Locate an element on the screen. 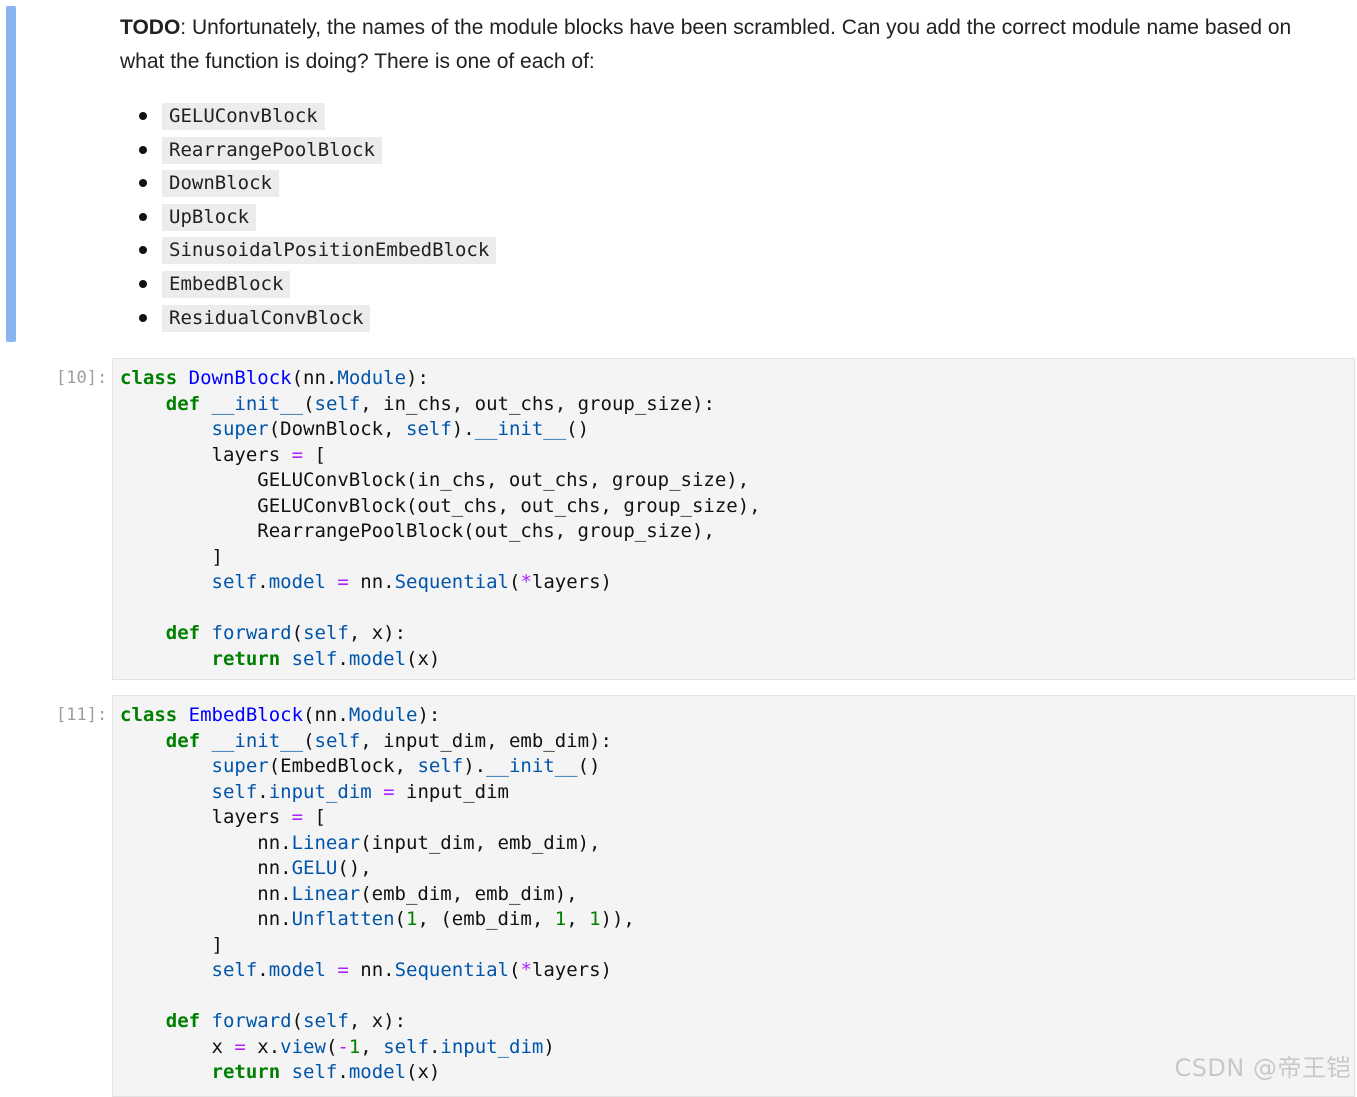  inline-code: EmbedBlock is located at coordinates (226, 284).